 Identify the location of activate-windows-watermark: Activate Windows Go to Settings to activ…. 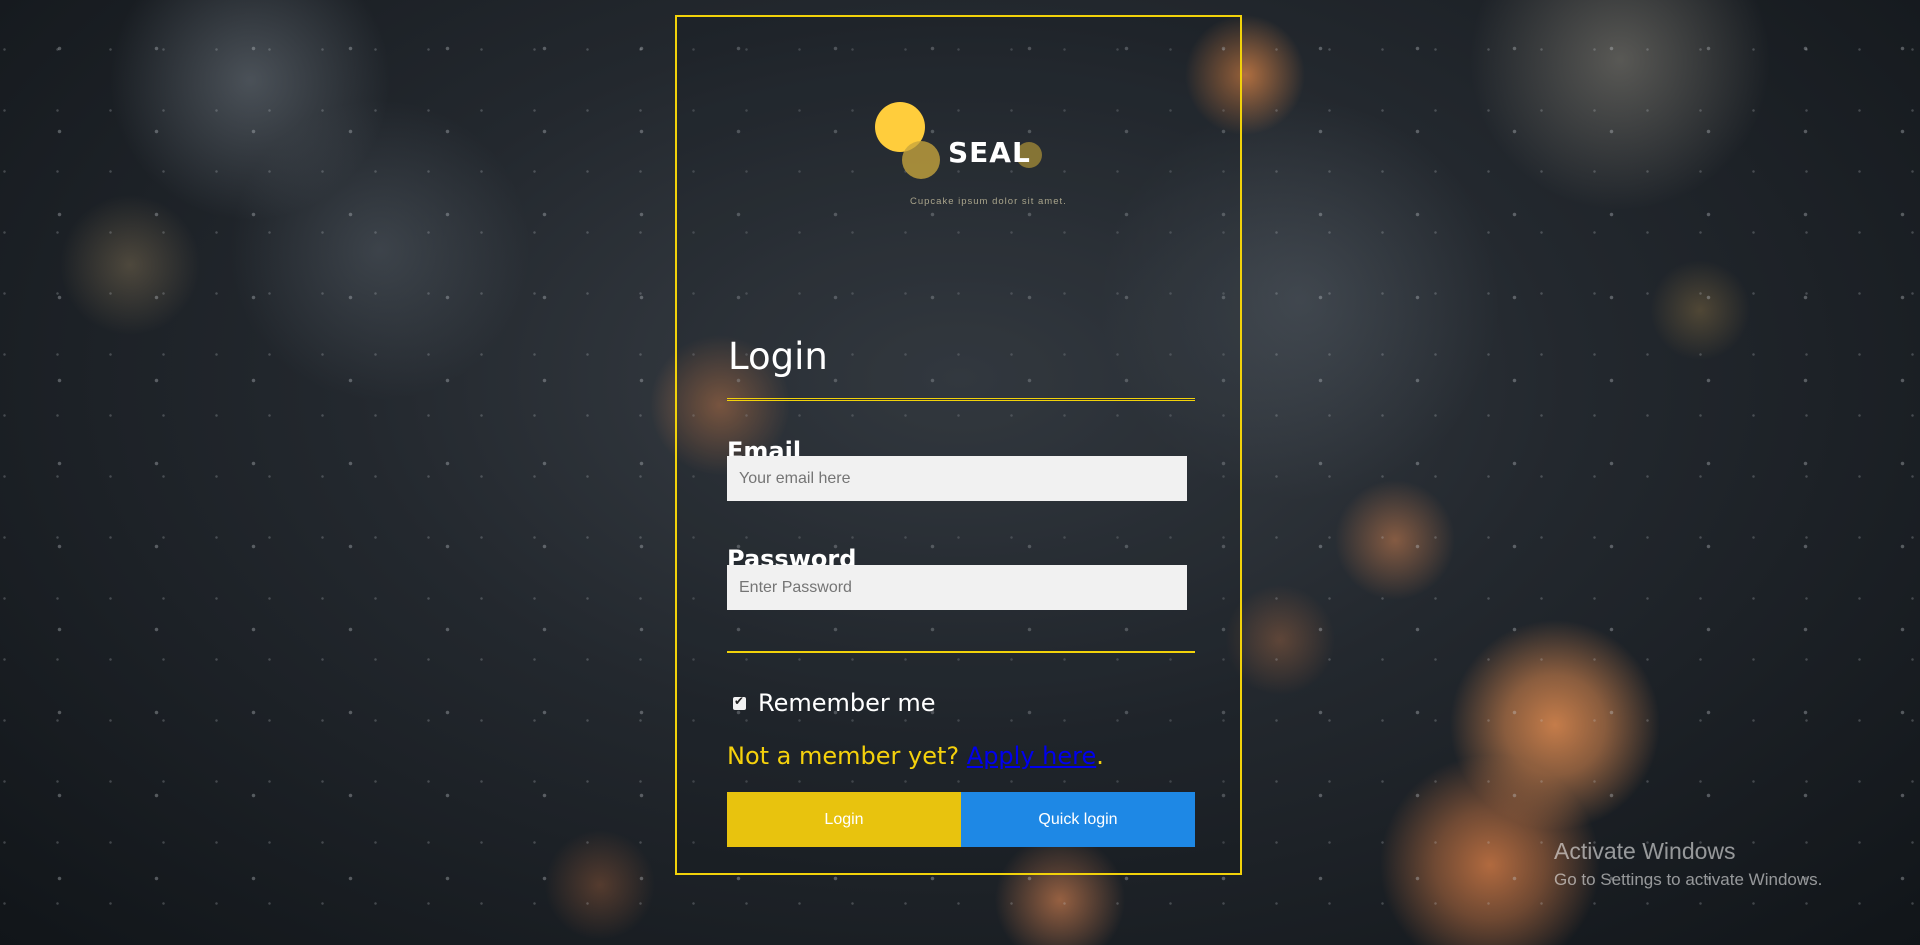
(1688, 864).